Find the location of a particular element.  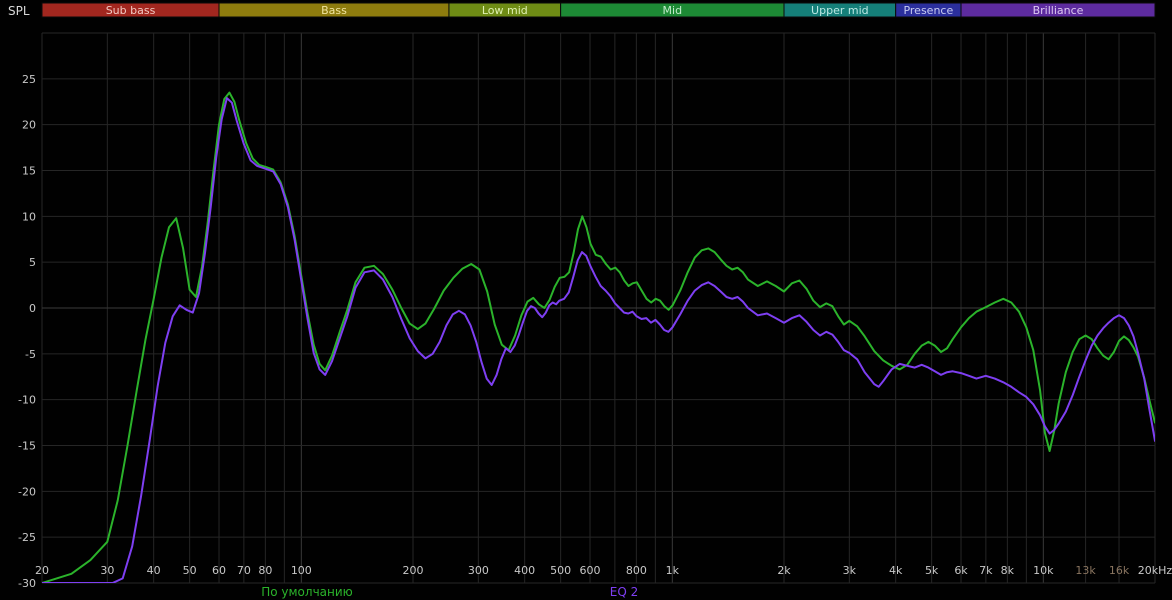

y-tick-20: 20 is located at coordinates (29, 125).